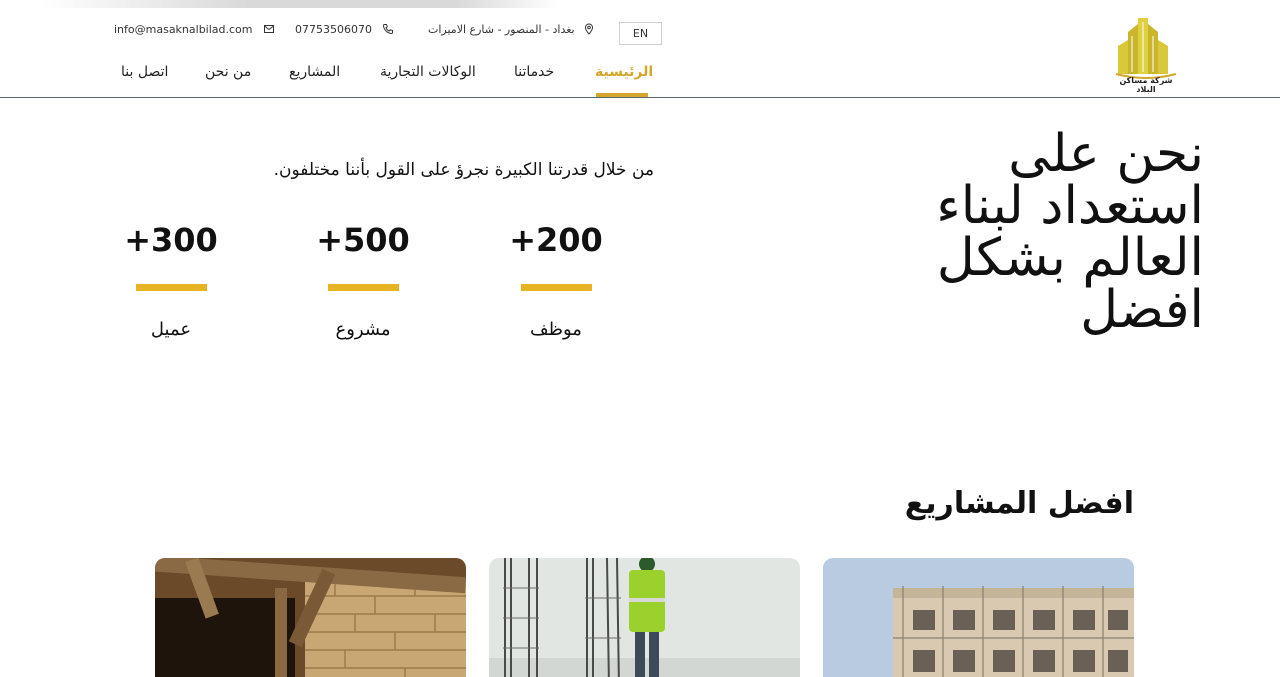 This screenshot has height=677, width=1280. What do you see at coordinates (640, 33) in the screenshot?
I see `language-button: EN` at bounding box center [640, 33].